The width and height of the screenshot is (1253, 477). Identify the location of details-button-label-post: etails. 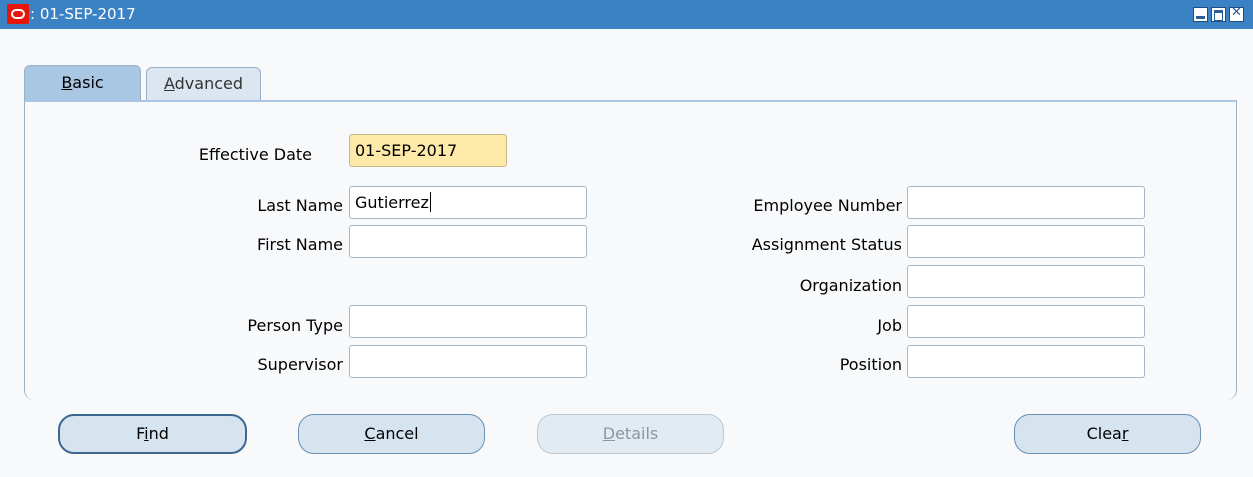
(637, 433).